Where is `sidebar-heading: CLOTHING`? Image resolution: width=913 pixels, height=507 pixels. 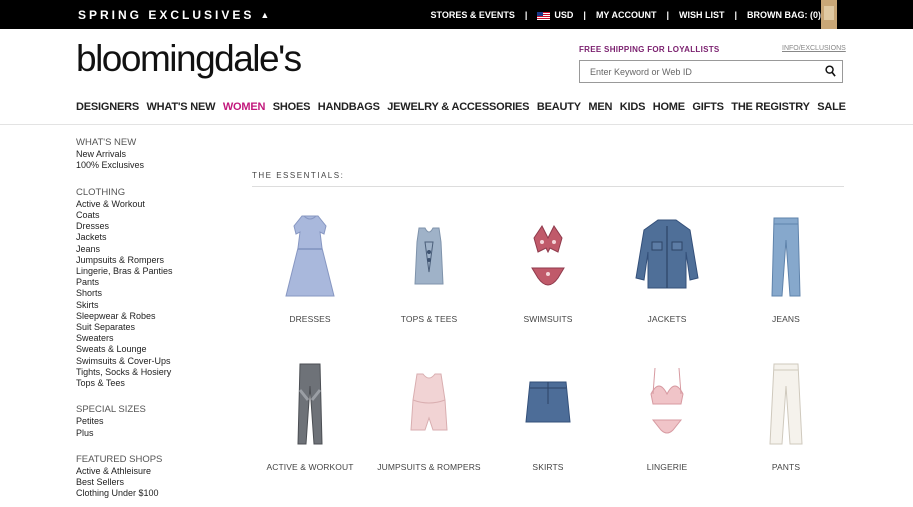
sidebar-heading: CLOTHING is located at coordinates (151, 192).